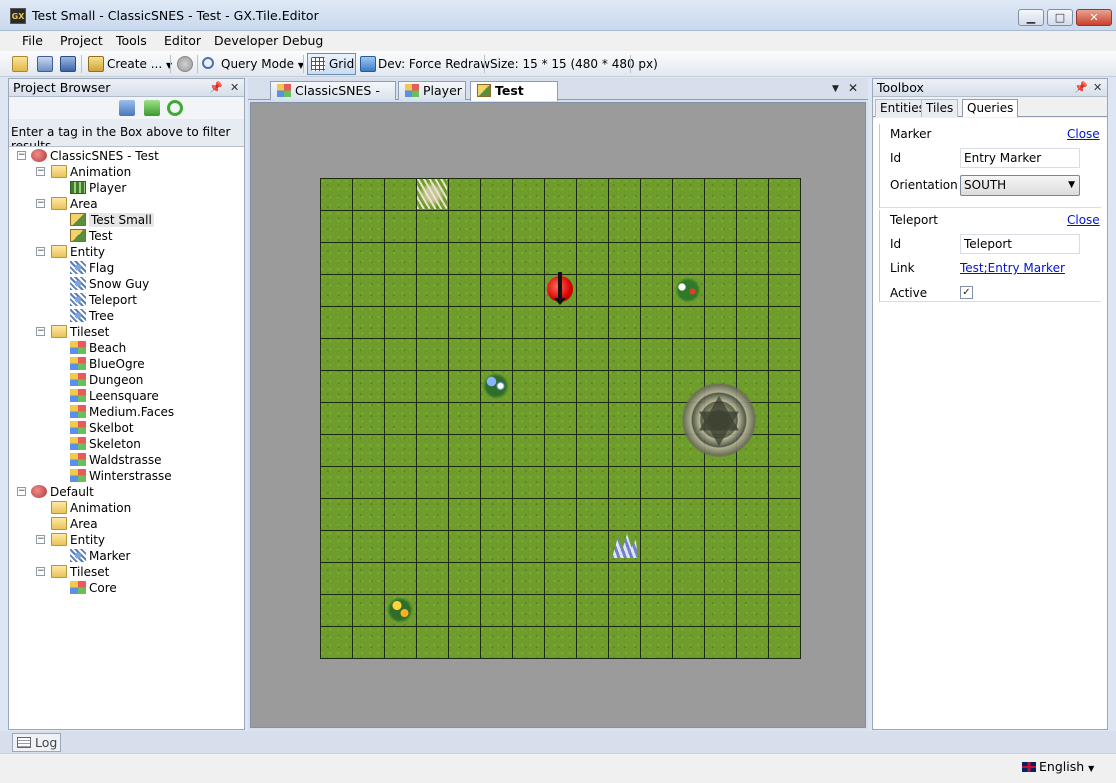 The height and width of the screenshot is (783, 1116). Describe the element at coordinates (1031, 17) in the screenshot. I see `minimize-button: ▁` at that location.